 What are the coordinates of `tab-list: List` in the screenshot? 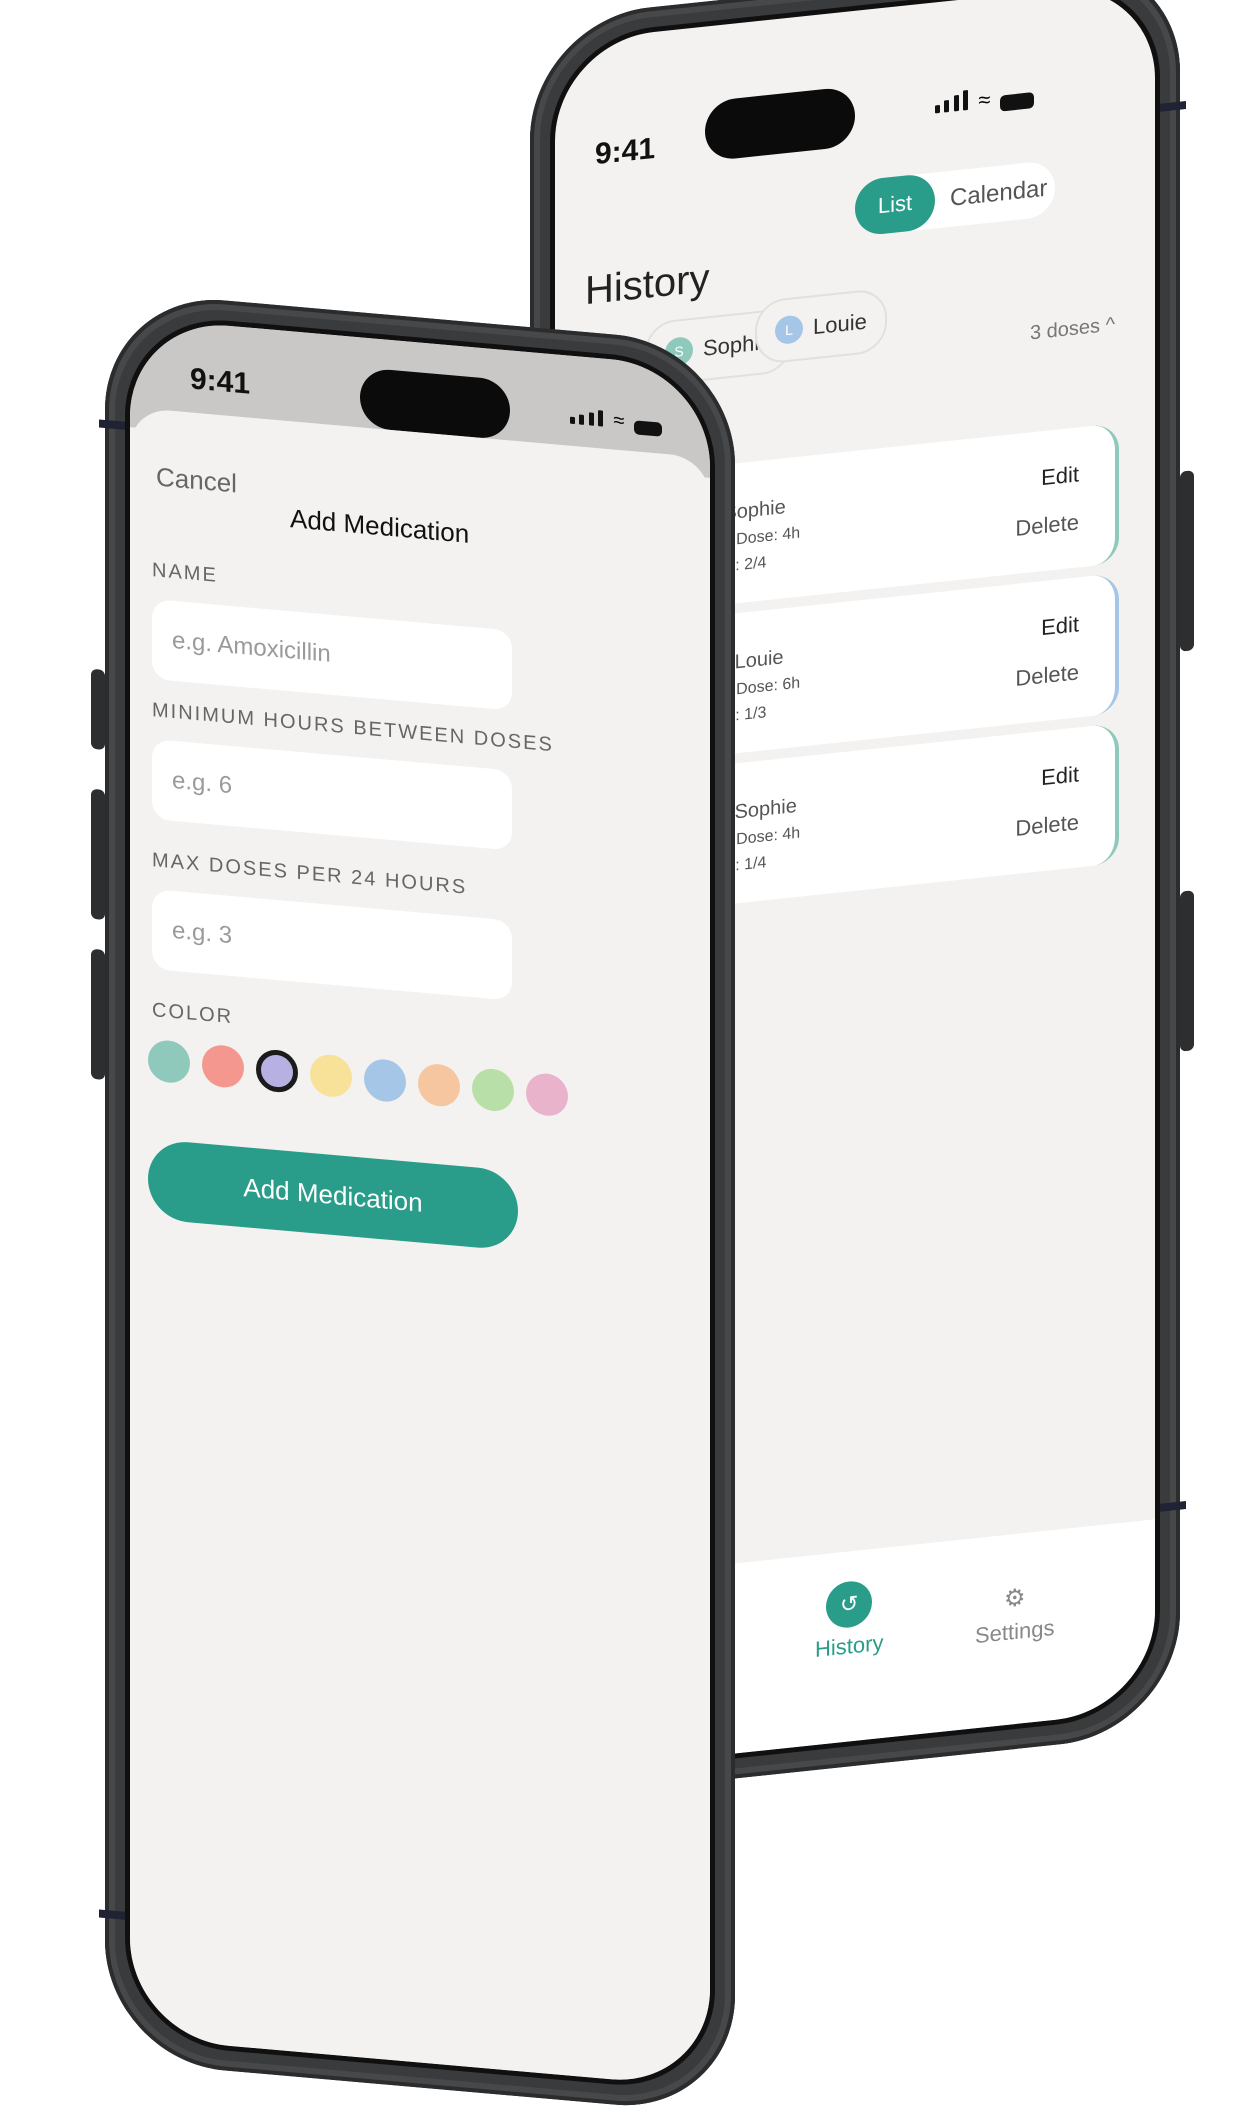 It's located at (895, 204).